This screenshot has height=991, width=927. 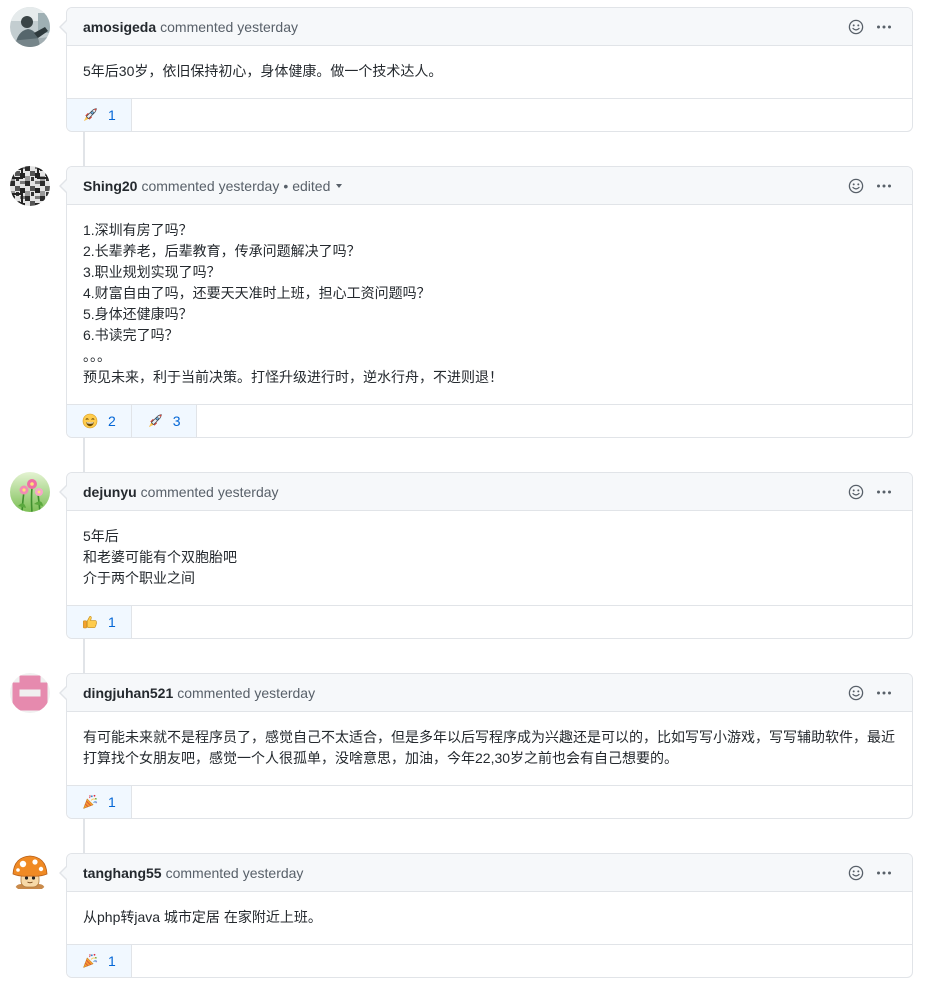 I want to click on comment-meta: Shing20 commented yesterday • edited, so click(x=213, y=185).